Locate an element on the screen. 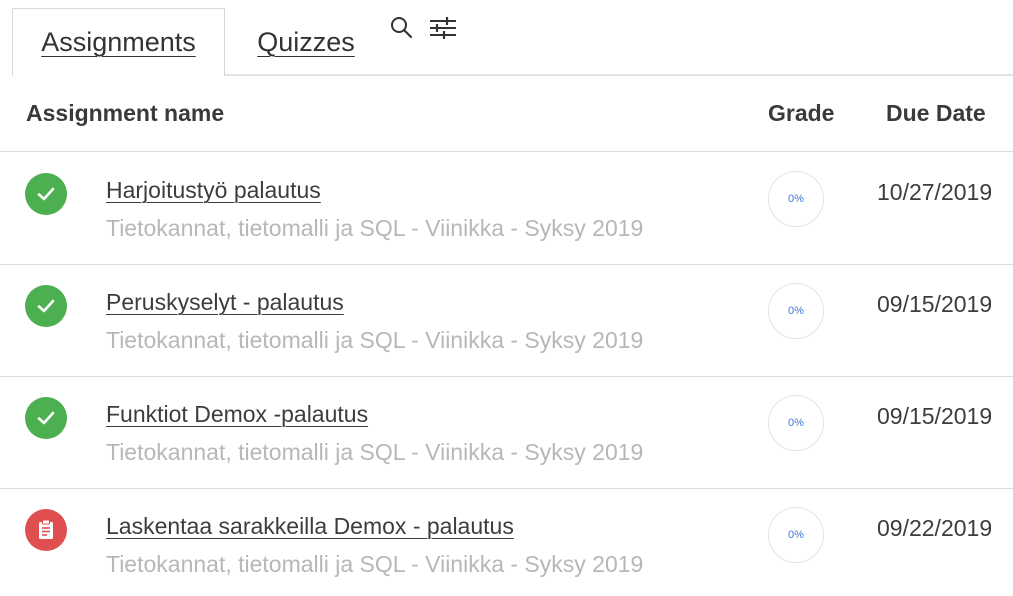 This screenshot has height=596, width=1013. tab-bar: Assignments Quizzes is located at coordinates (506, 38).